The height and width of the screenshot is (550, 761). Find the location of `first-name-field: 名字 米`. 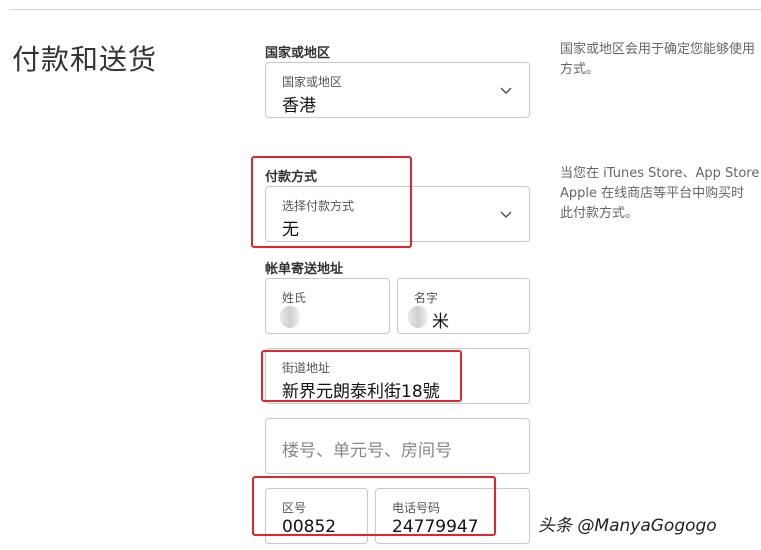

first-name-field: 名字 米 is located at coordinates (463, 306).